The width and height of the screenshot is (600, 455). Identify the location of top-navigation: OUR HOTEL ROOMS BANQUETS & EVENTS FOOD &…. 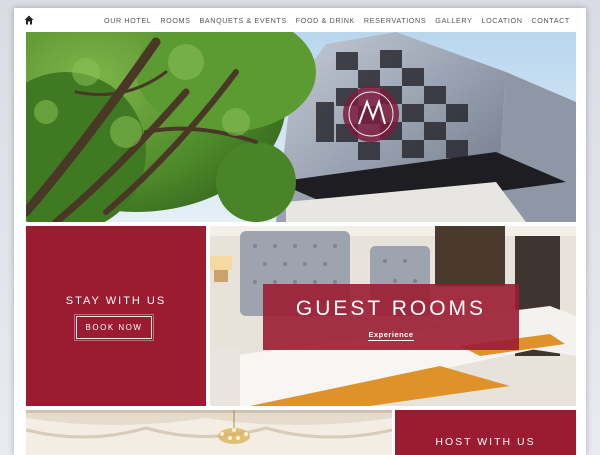
(300, 20).